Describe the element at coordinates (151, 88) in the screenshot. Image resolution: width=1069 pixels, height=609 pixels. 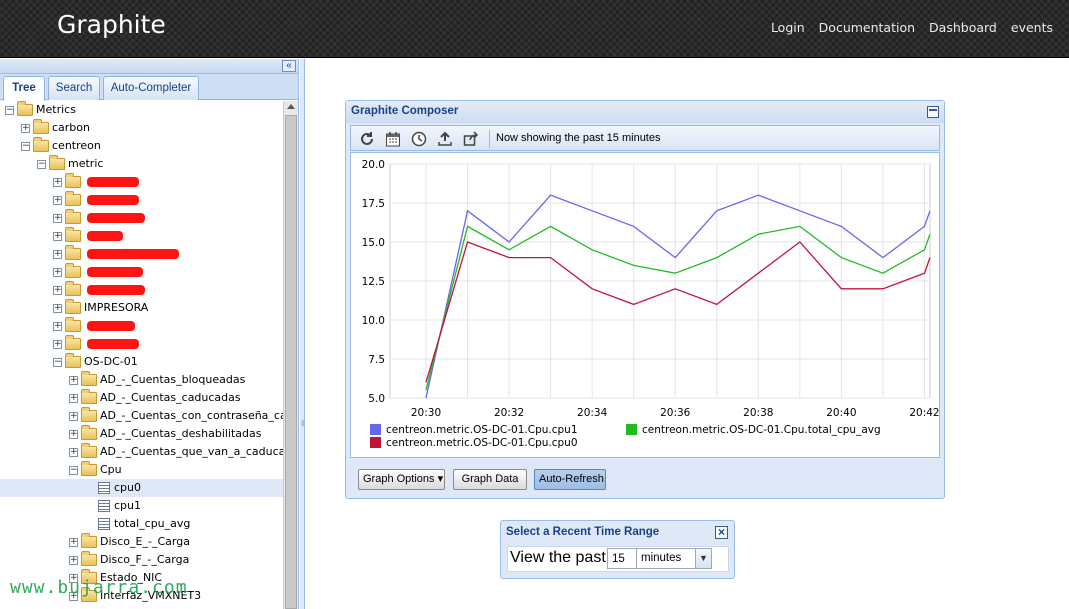
I see `tab-auto-completer: Auto-Completer` at that location.